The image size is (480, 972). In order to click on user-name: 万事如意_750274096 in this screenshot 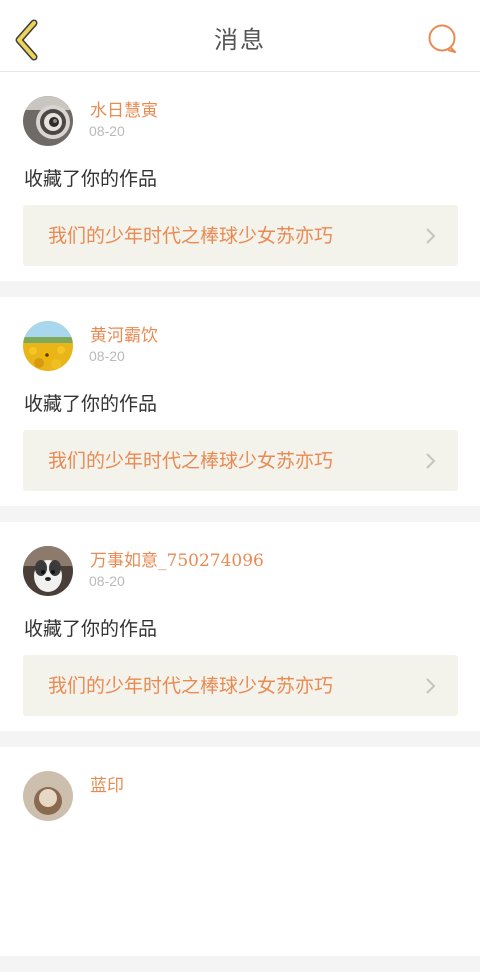, I will do `click(177, 558)`.